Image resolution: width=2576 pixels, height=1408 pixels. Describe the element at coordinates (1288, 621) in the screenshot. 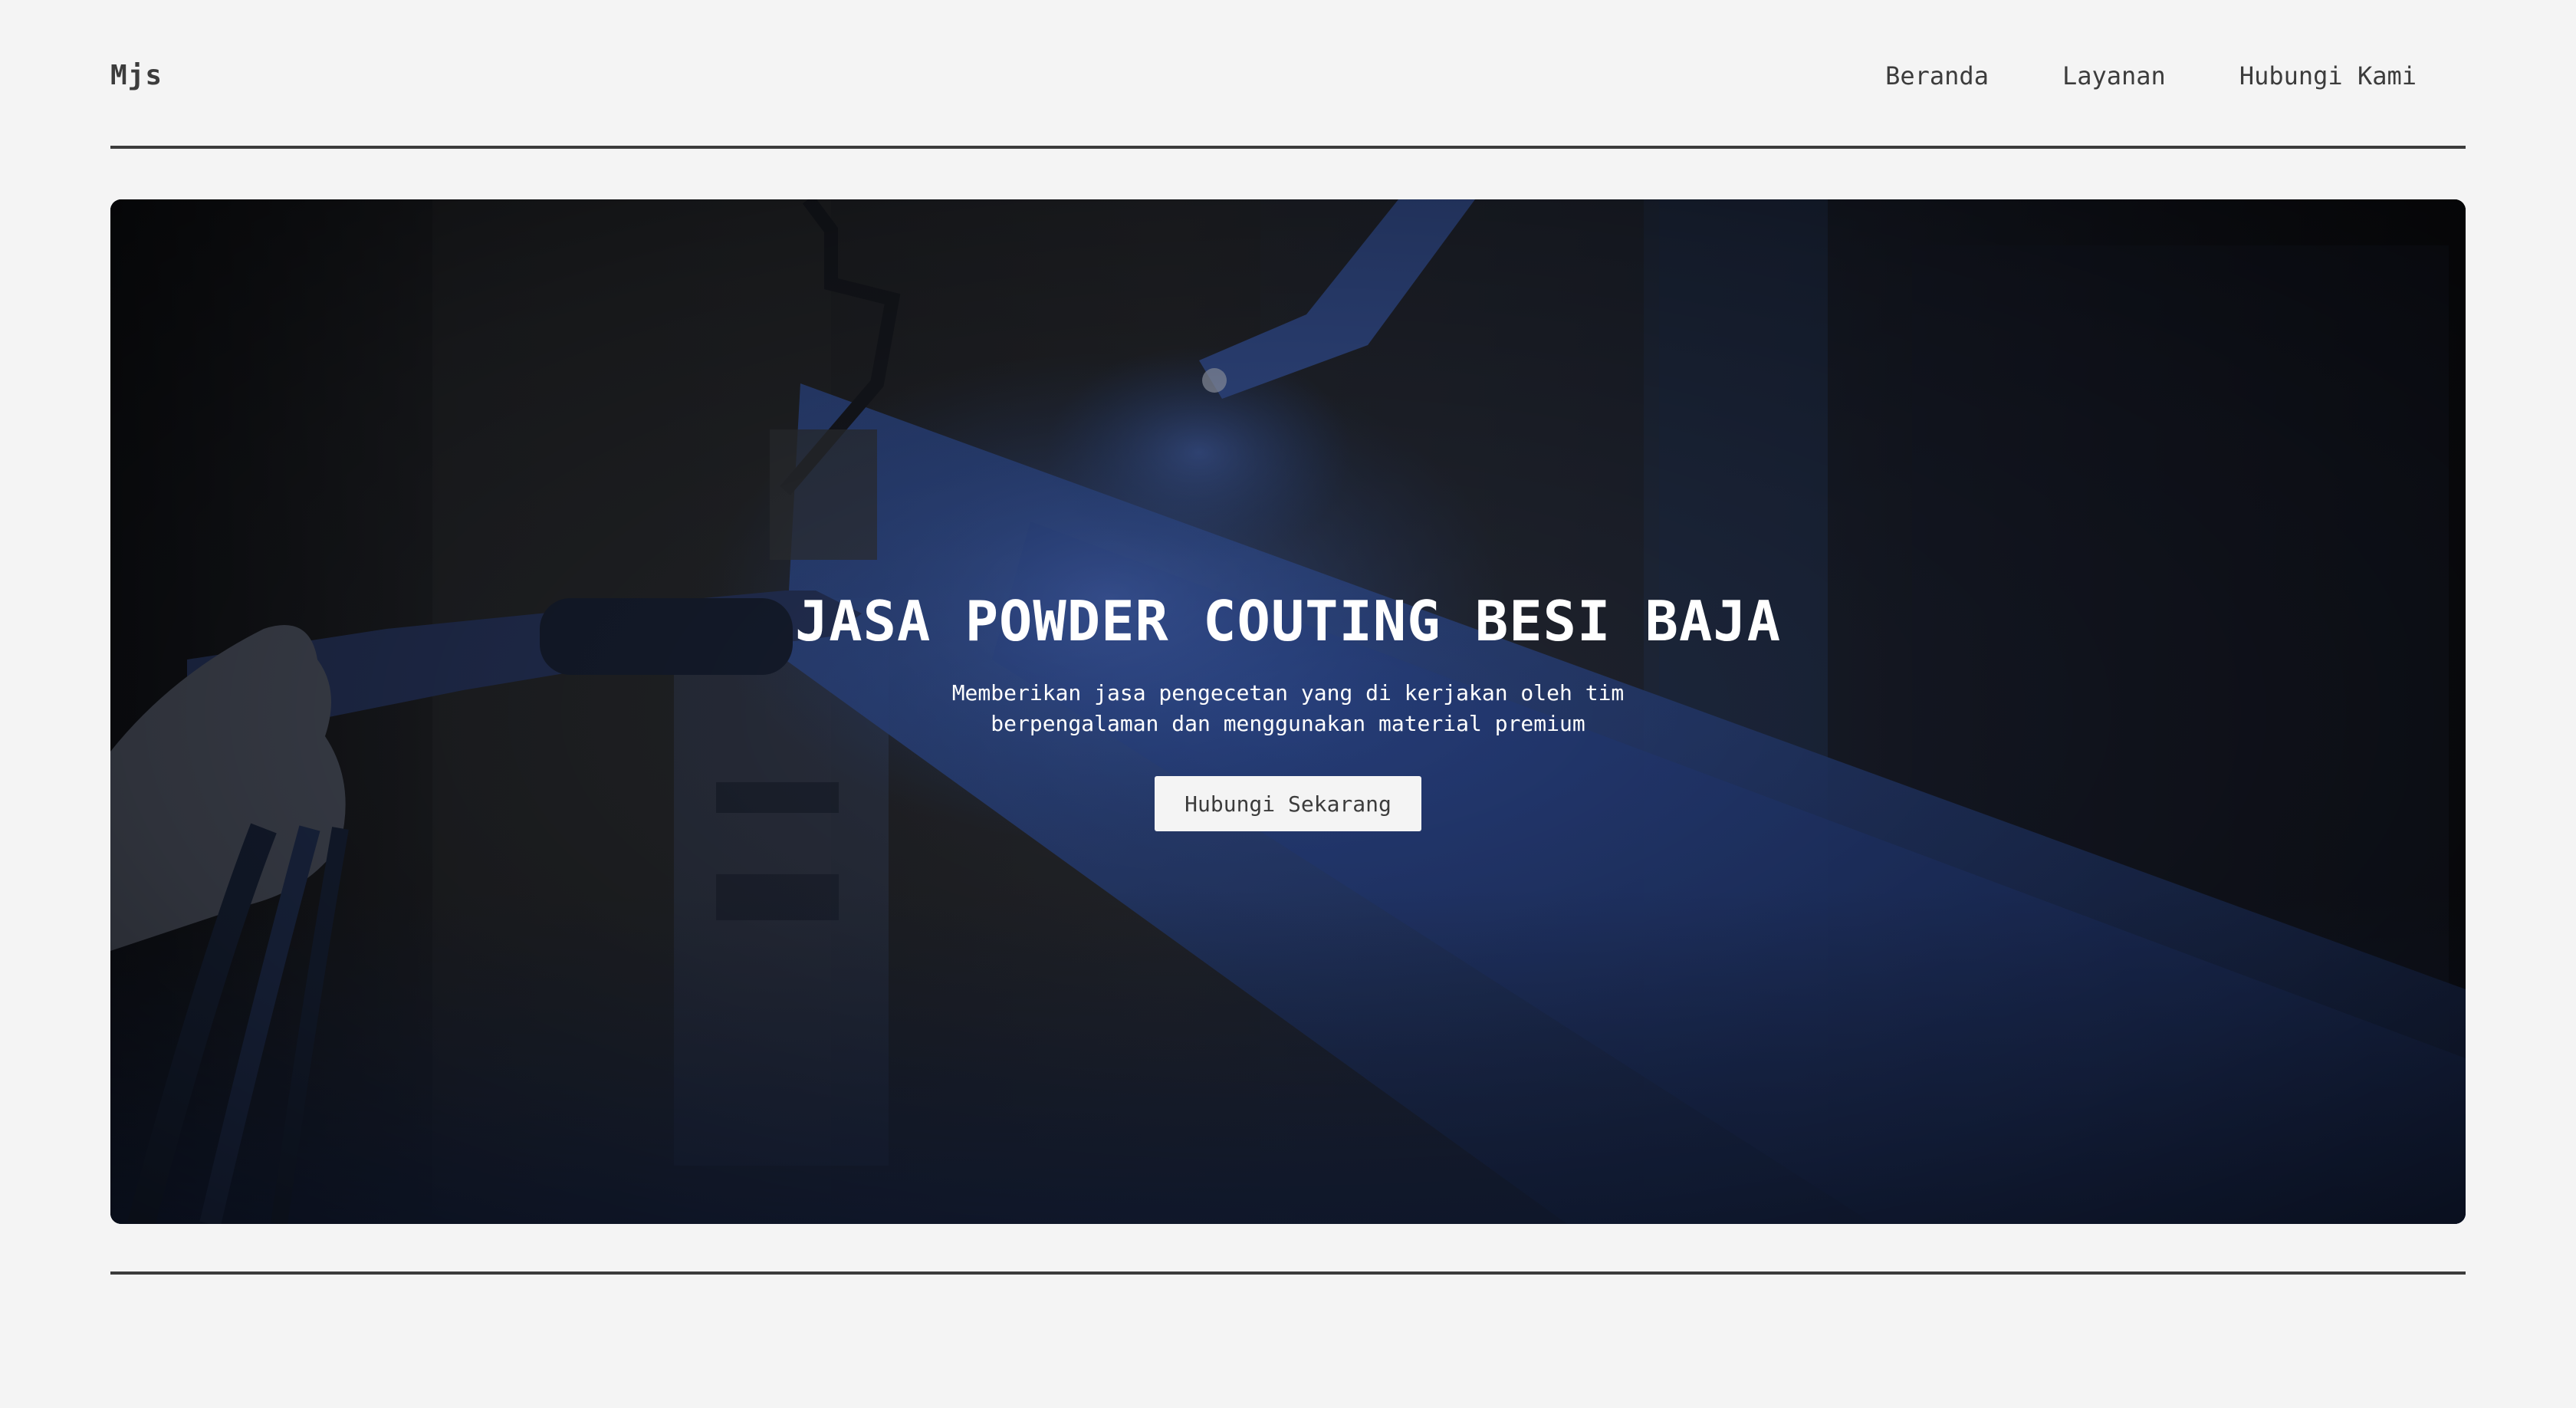

I see `hero-title: JASA POWDER COUTING BESI BAJA` at that location.